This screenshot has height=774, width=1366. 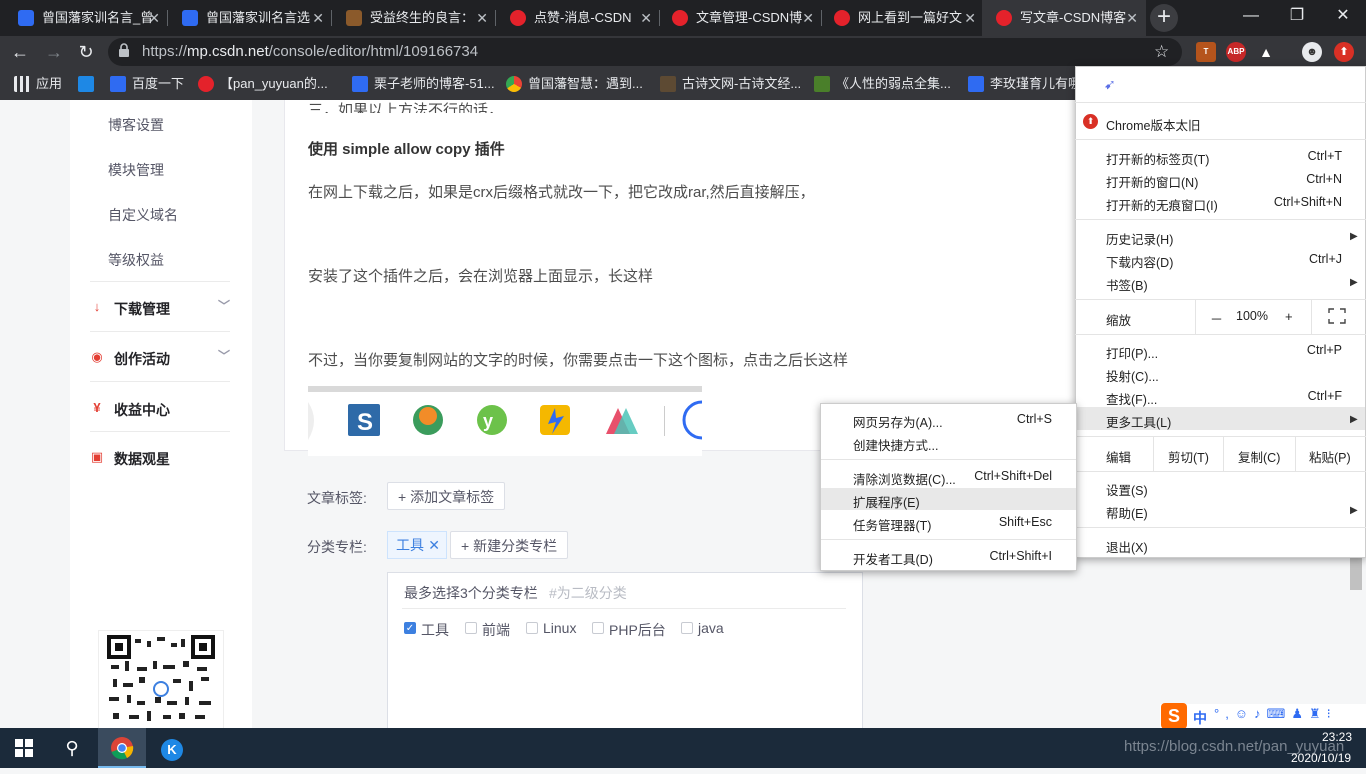 What do you see at coordinates (1337, 316) in the screenshot?
I see `fullscreen-icon` at bounding box center [1337, 316].